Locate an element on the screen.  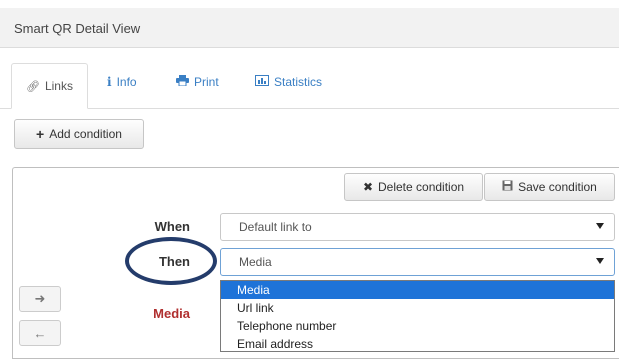
link-icon: 🔗︎ is located at coordinates (33, 86).